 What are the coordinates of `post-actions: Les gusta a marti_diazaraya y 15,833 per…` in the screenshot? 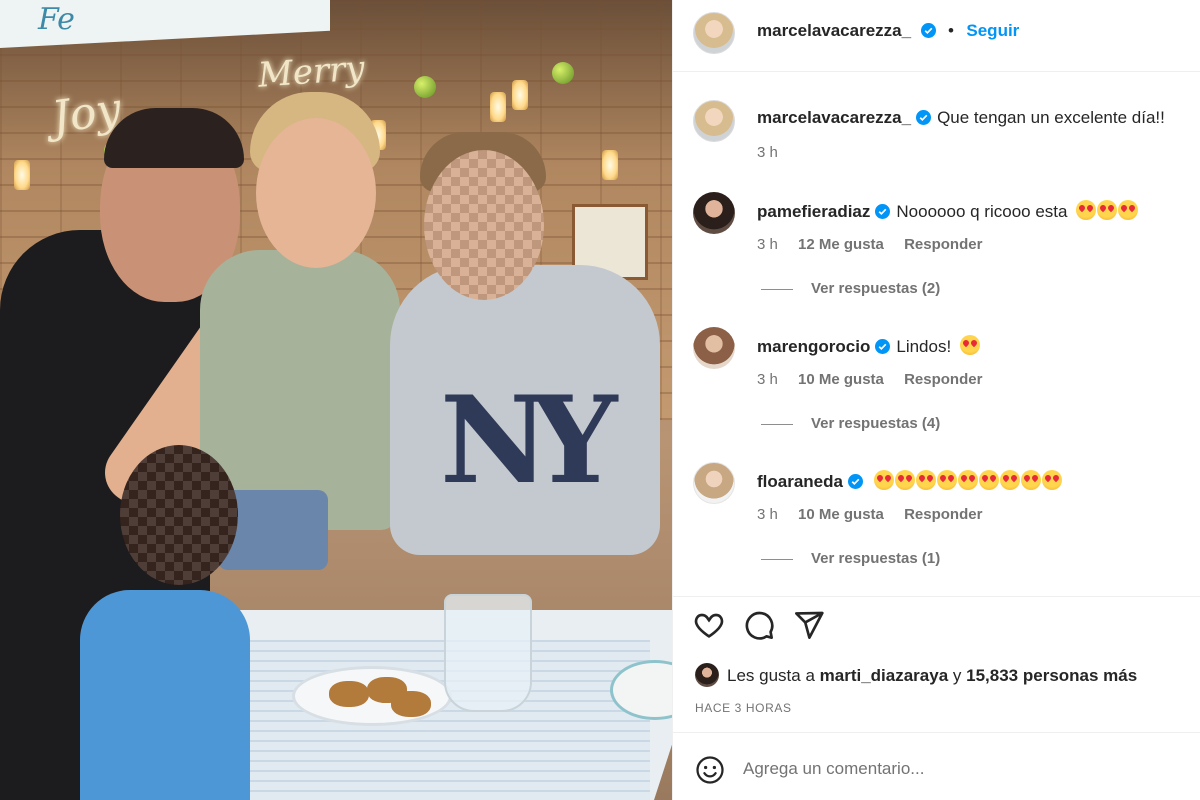 It's located at (936, 664).